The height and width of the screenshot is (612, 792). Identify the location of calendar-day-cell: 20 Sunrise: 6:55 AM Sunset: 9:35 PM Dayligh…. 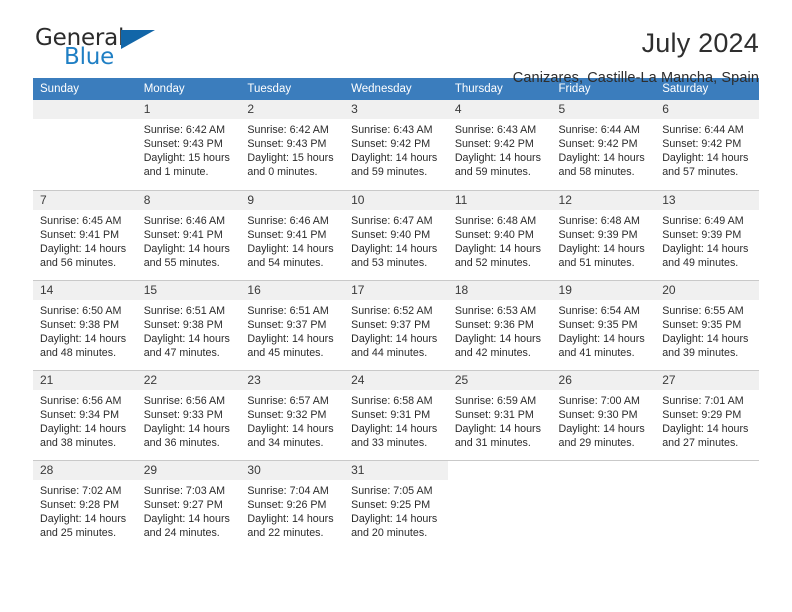
(707, 324).